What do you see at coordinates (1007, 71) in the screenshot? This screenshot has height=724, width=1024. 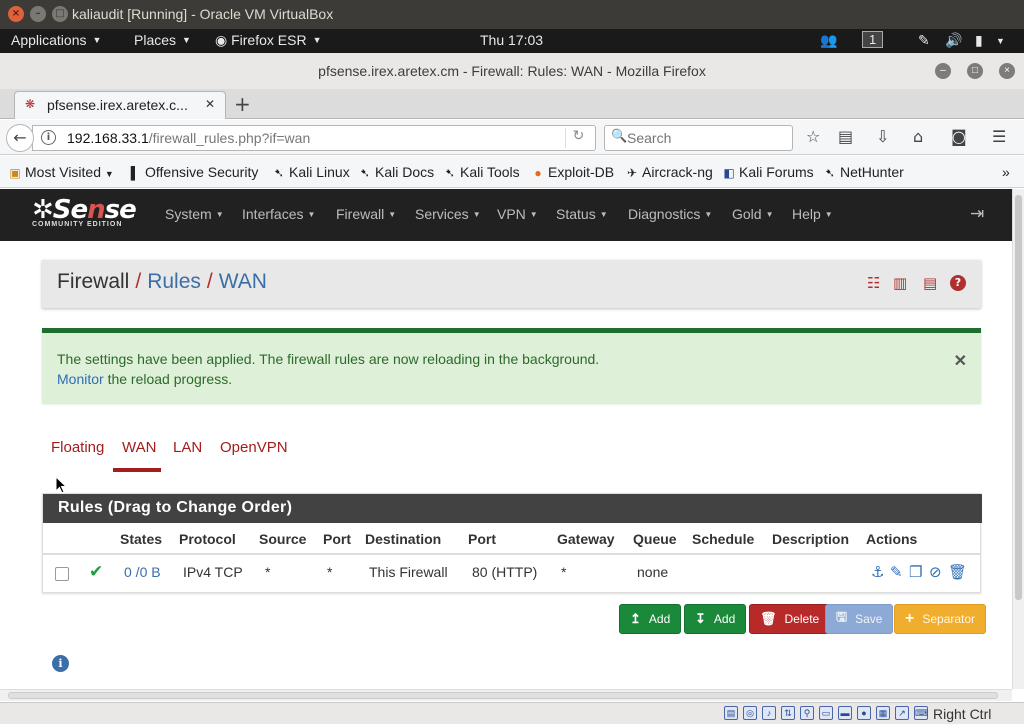 I see `ff-close-icon: ×` at bounding box center [1007, 71].